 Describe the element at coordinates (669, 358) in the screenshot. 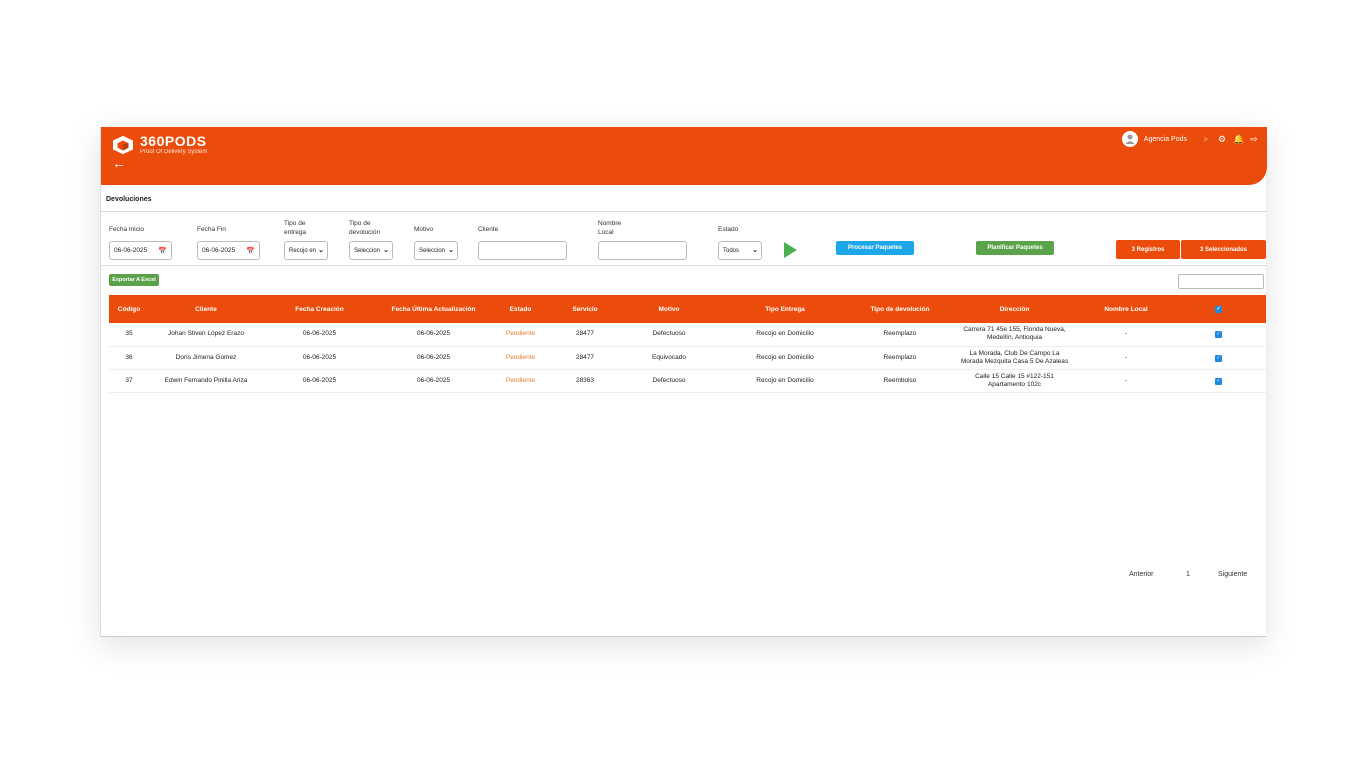

I see `cell-motivo: Equivocado` at that location.